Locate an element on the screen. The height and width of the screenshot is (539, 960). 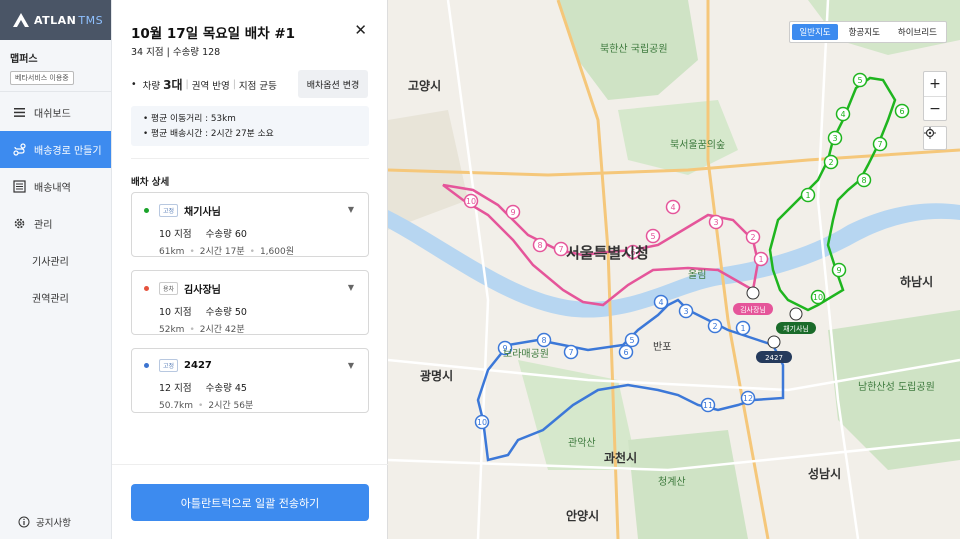
driver-tag: 용차 is located at coordinates (169, 288).